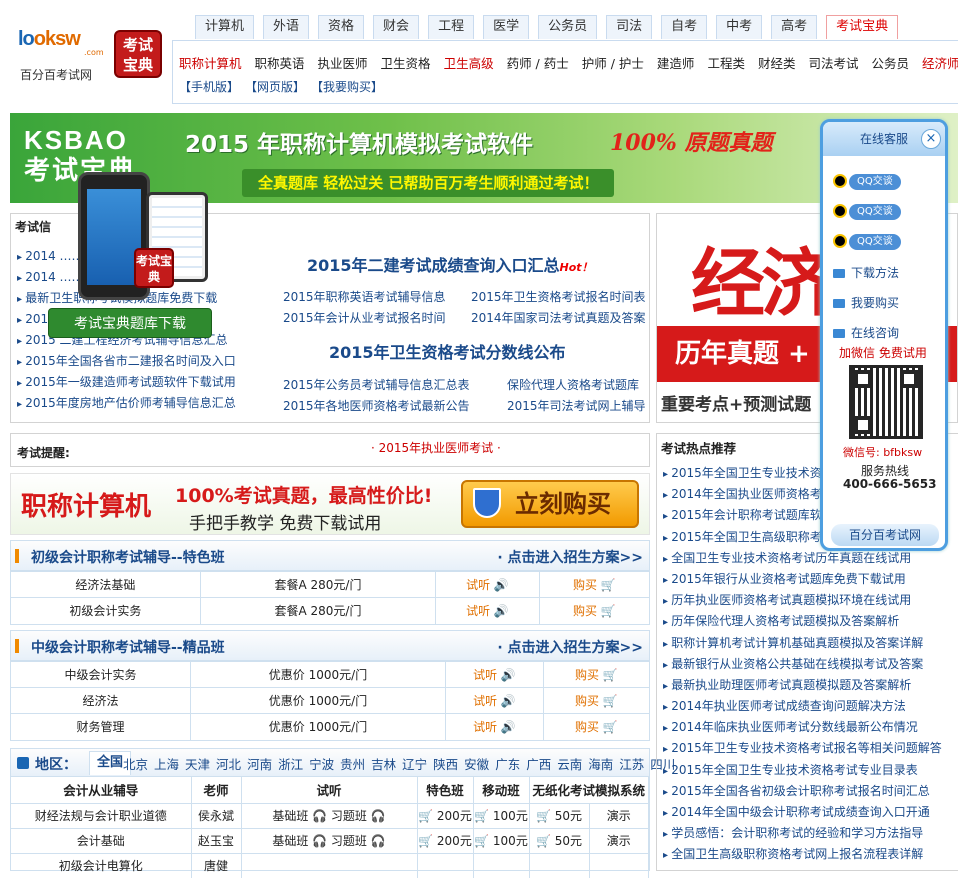 The image size is (958, 878). Describe the element at coordinates (802, 833) in the screenshot. I see `hot-item: 学员感悟：会计职称考试的经验和学习方法指导` at that location.